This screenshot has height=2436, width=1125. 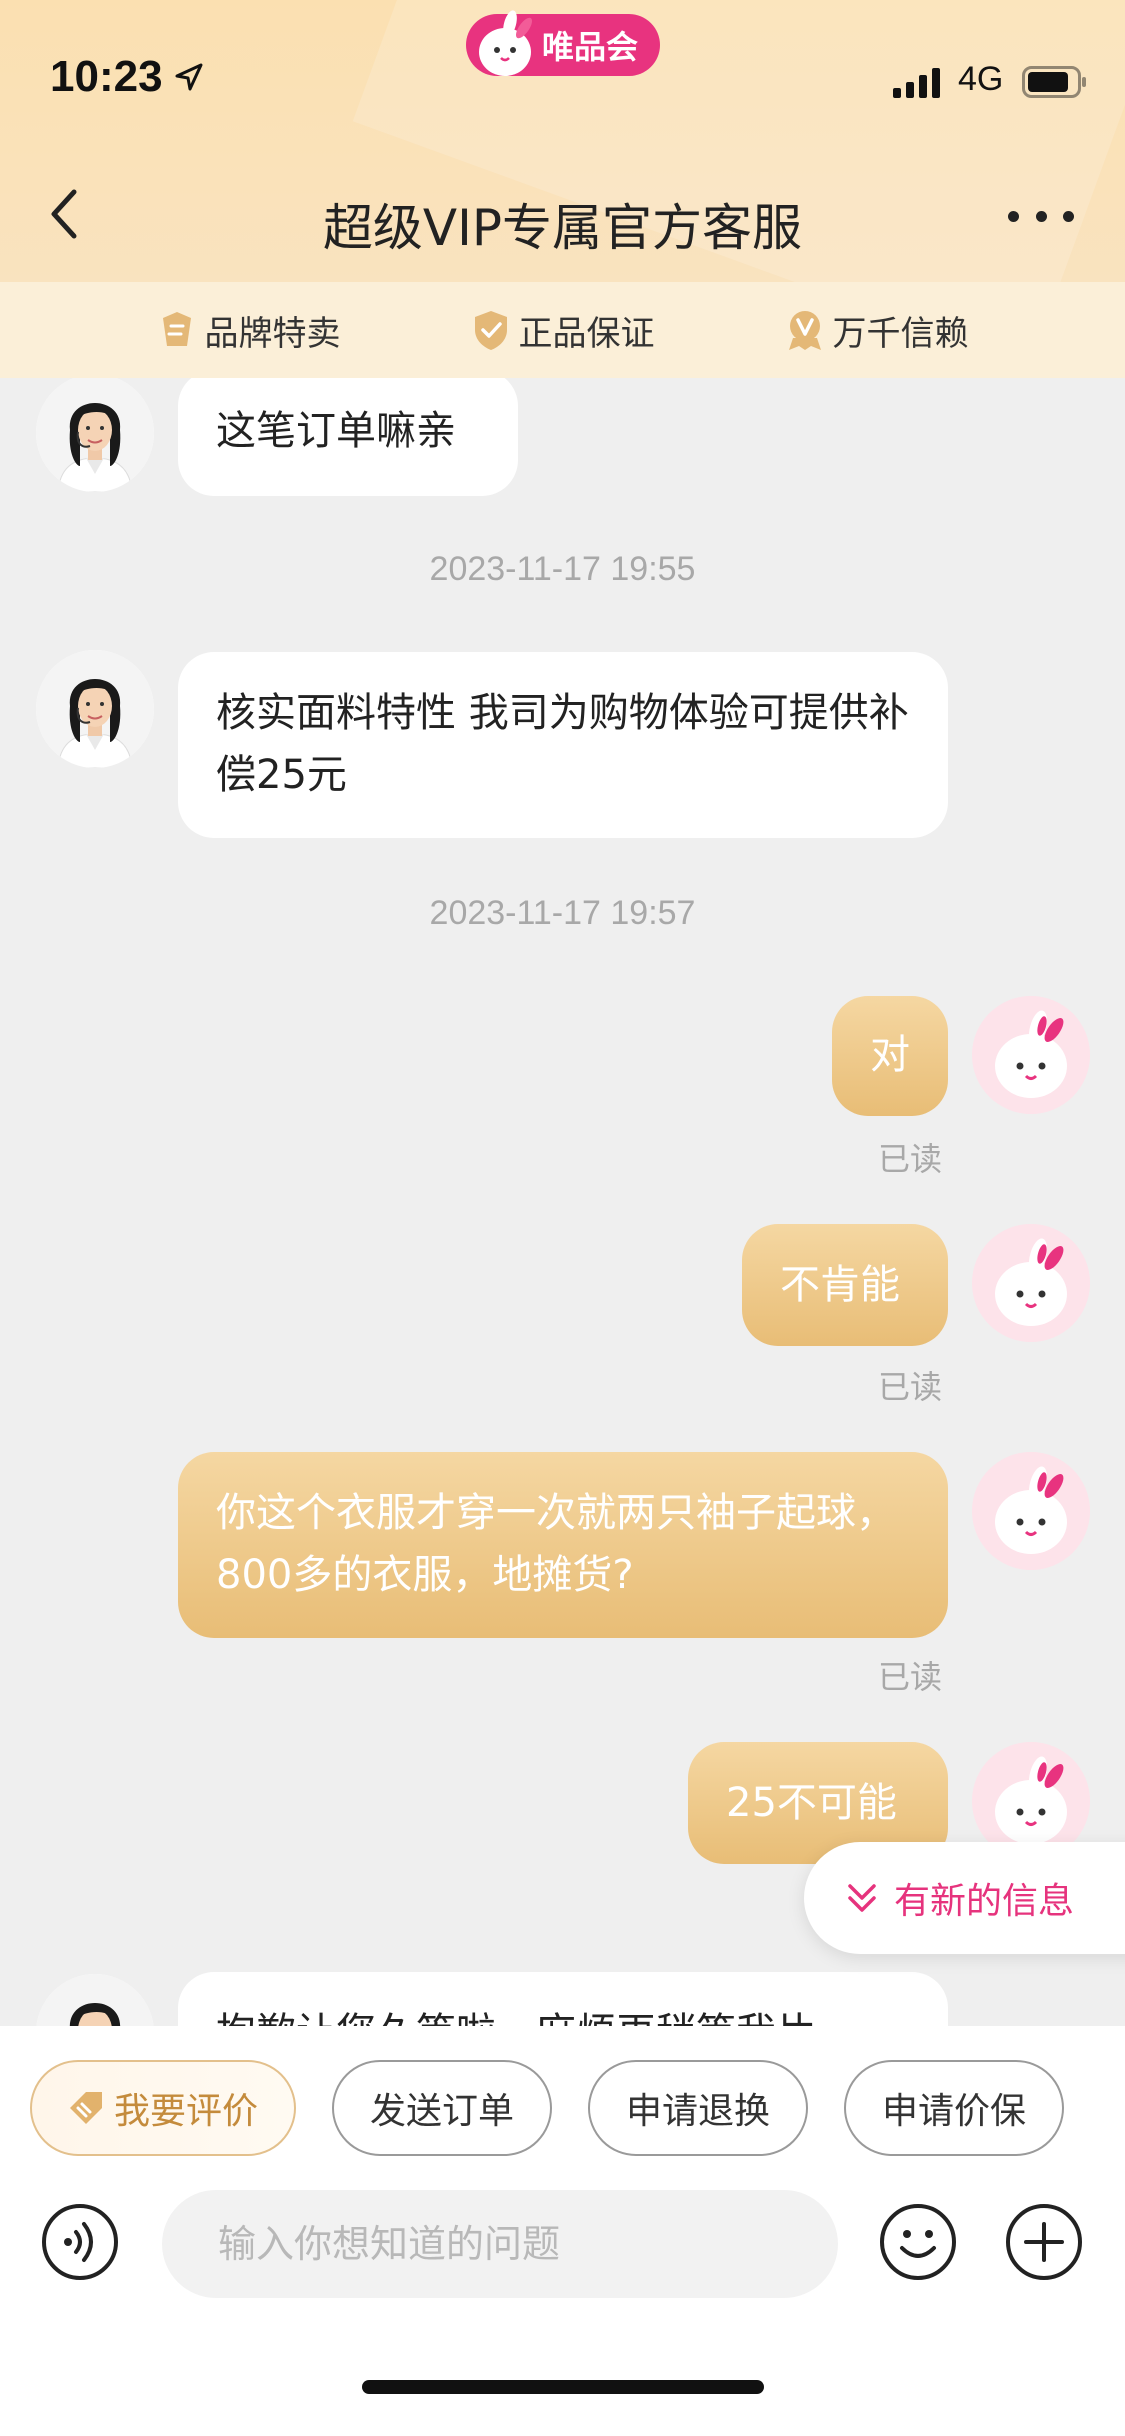 I want to click on chip-label: 我要评价, so click(x=186, y=2111).